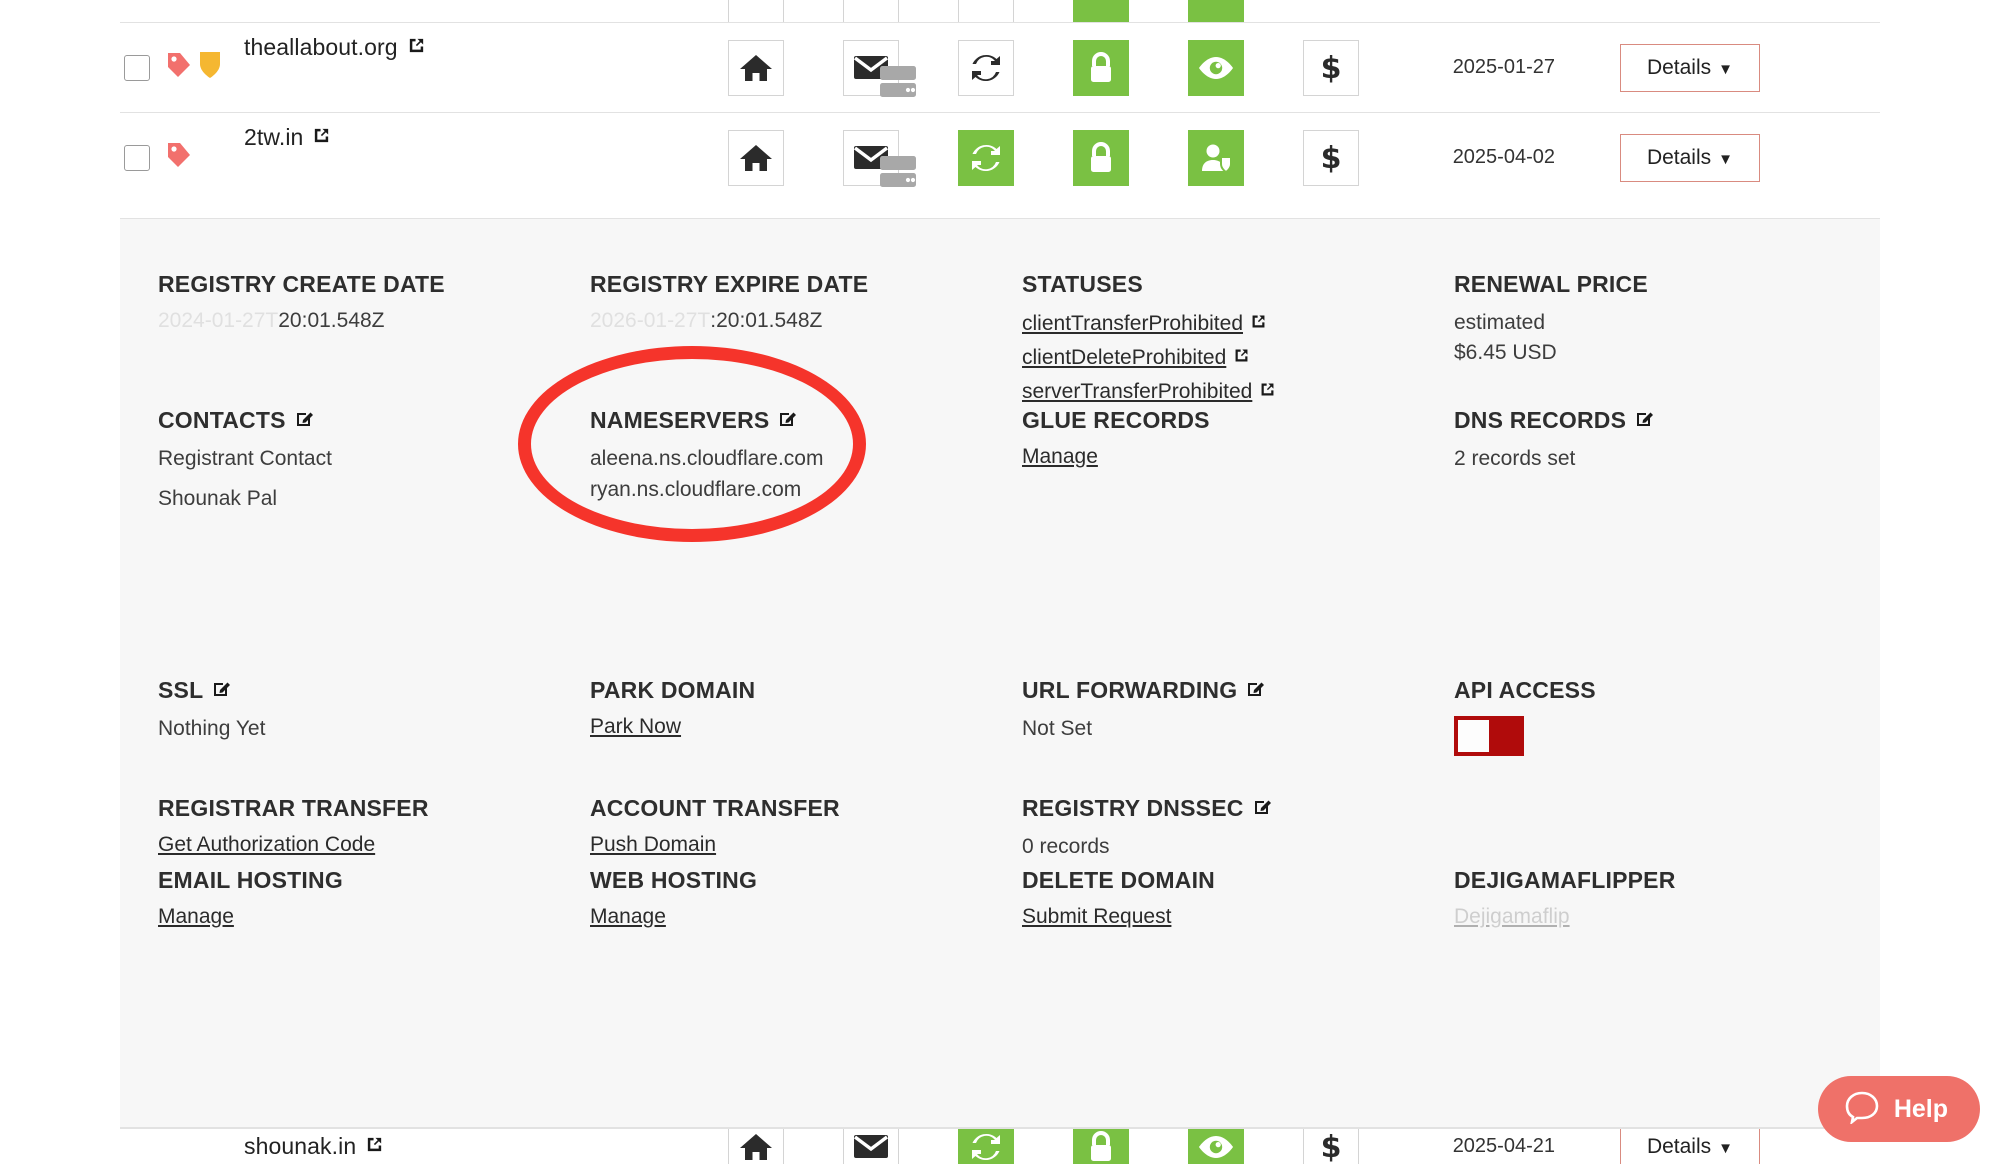 This screenshot has width=2000, height=1164. What do you see at coordinates (335, 47) in the screenshot?
I see `domain-name-link: theallabout.org` at bounding box center [335, 47].